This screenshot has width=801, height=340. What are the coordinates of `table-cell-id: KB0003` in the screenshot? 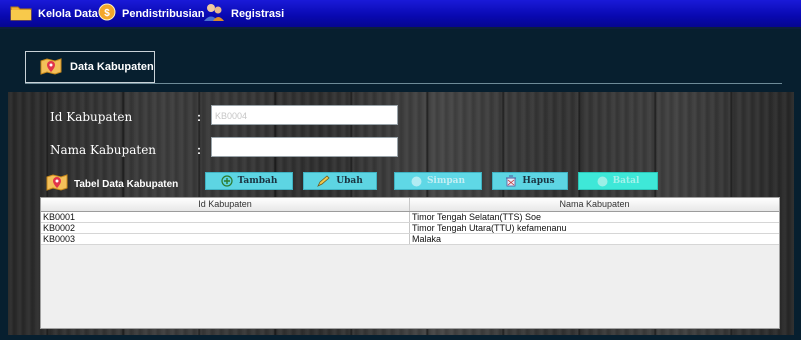 It's located at (225, 239).